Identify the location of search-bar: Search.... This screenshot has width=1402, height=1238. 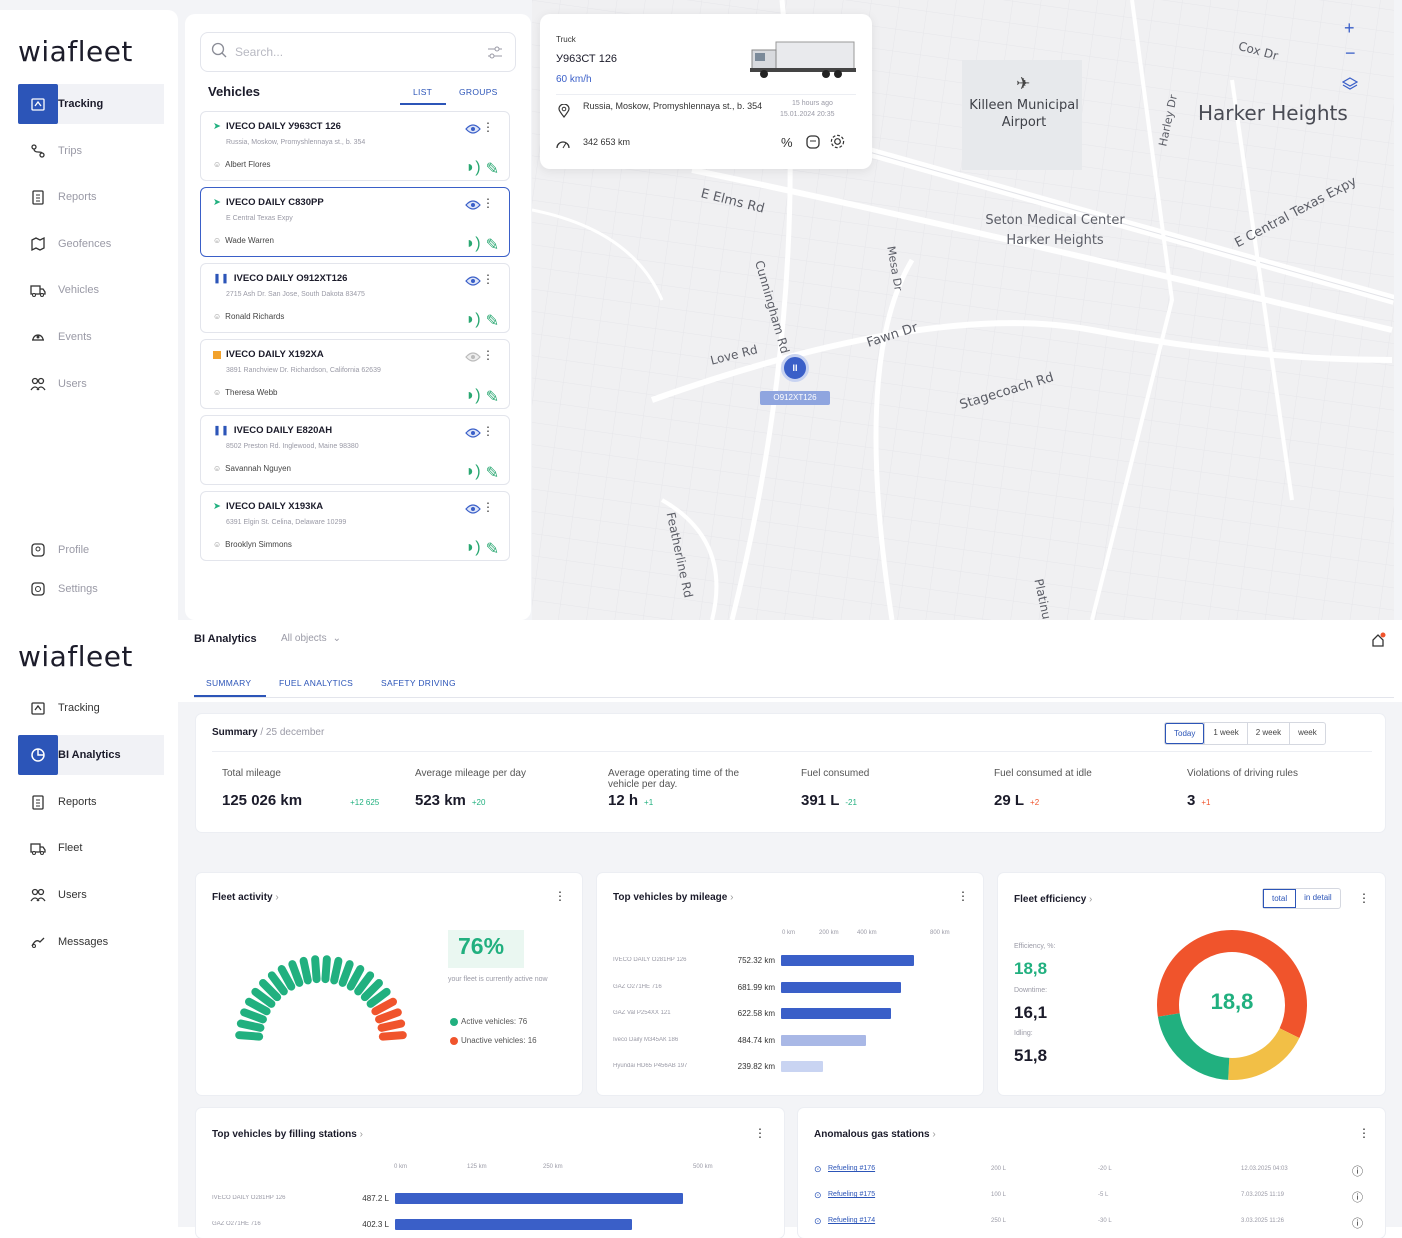
(358, 52).